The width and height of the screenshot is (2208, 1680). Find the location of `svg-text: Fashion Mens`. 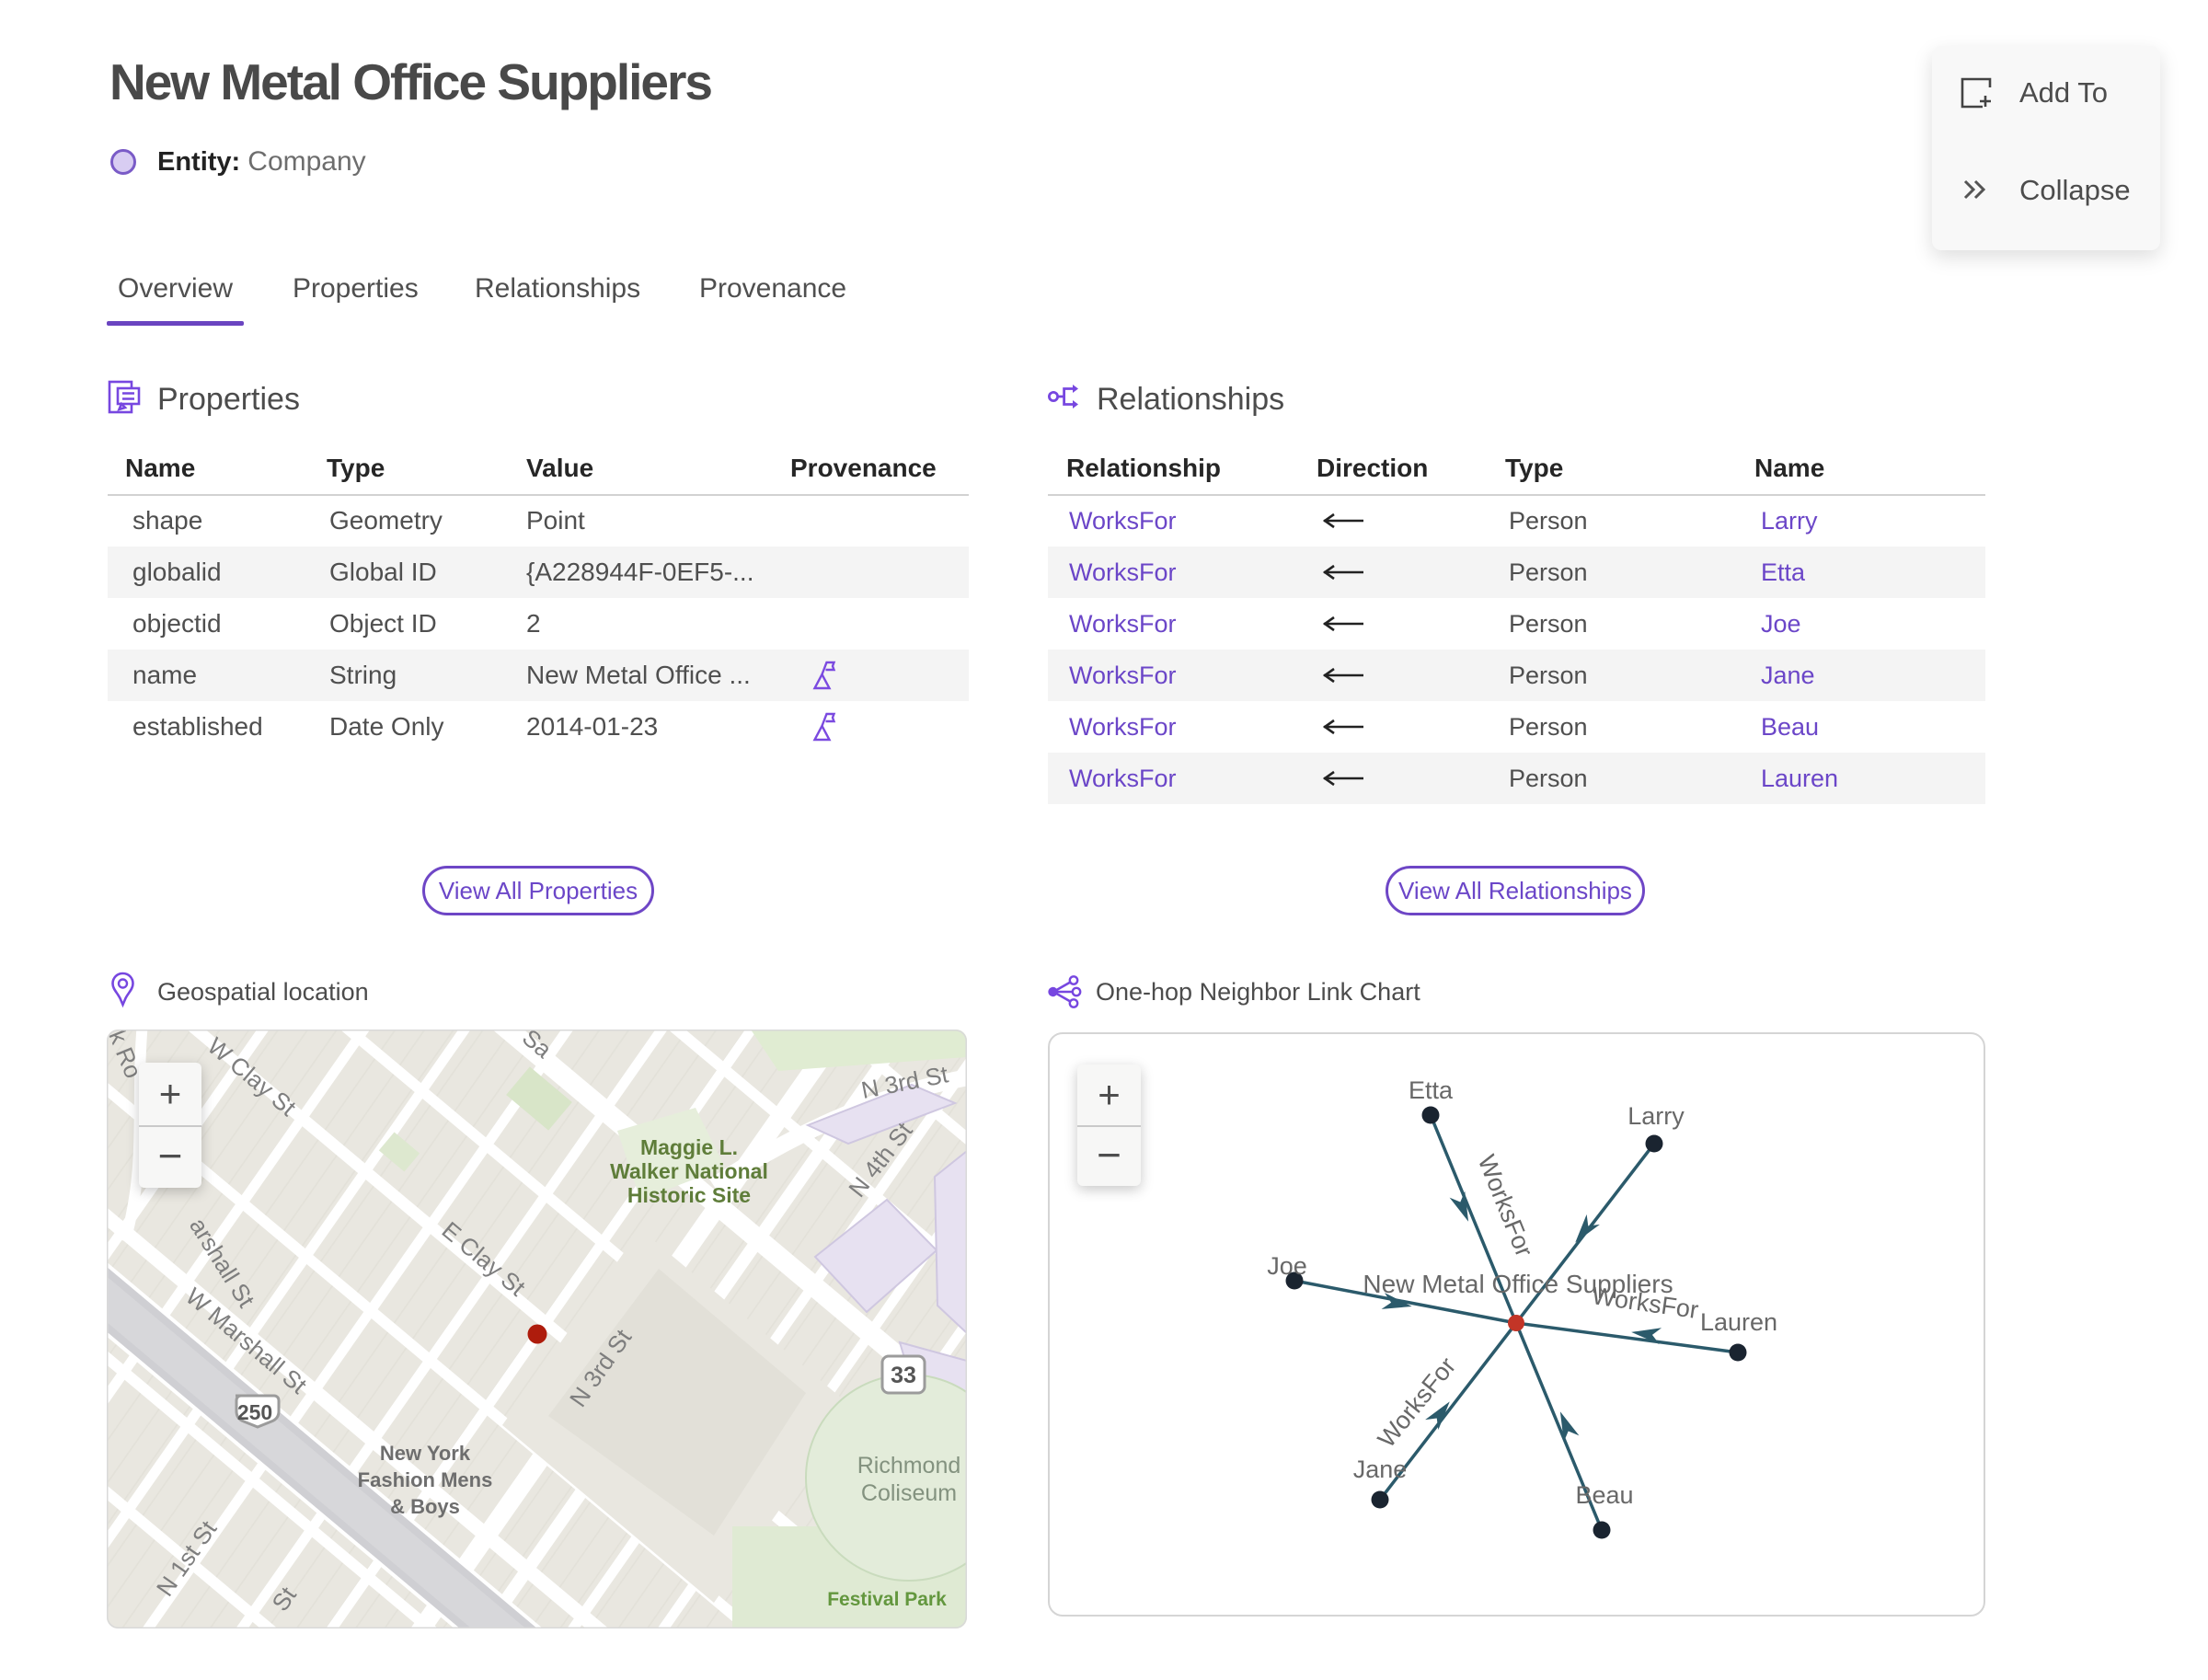

svg-text: Fashion Mens is located at coordinates (425, 1479).